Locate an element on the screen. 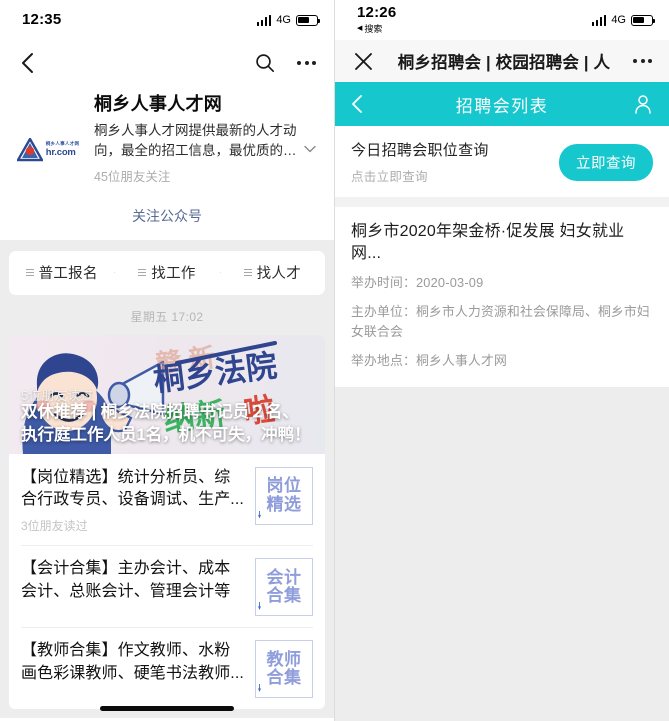 The image size is (669, 721). today-job-query-card: 今日招聘会职位查询 点击立即查询 立即查询 is located at coordinates (502, 161).